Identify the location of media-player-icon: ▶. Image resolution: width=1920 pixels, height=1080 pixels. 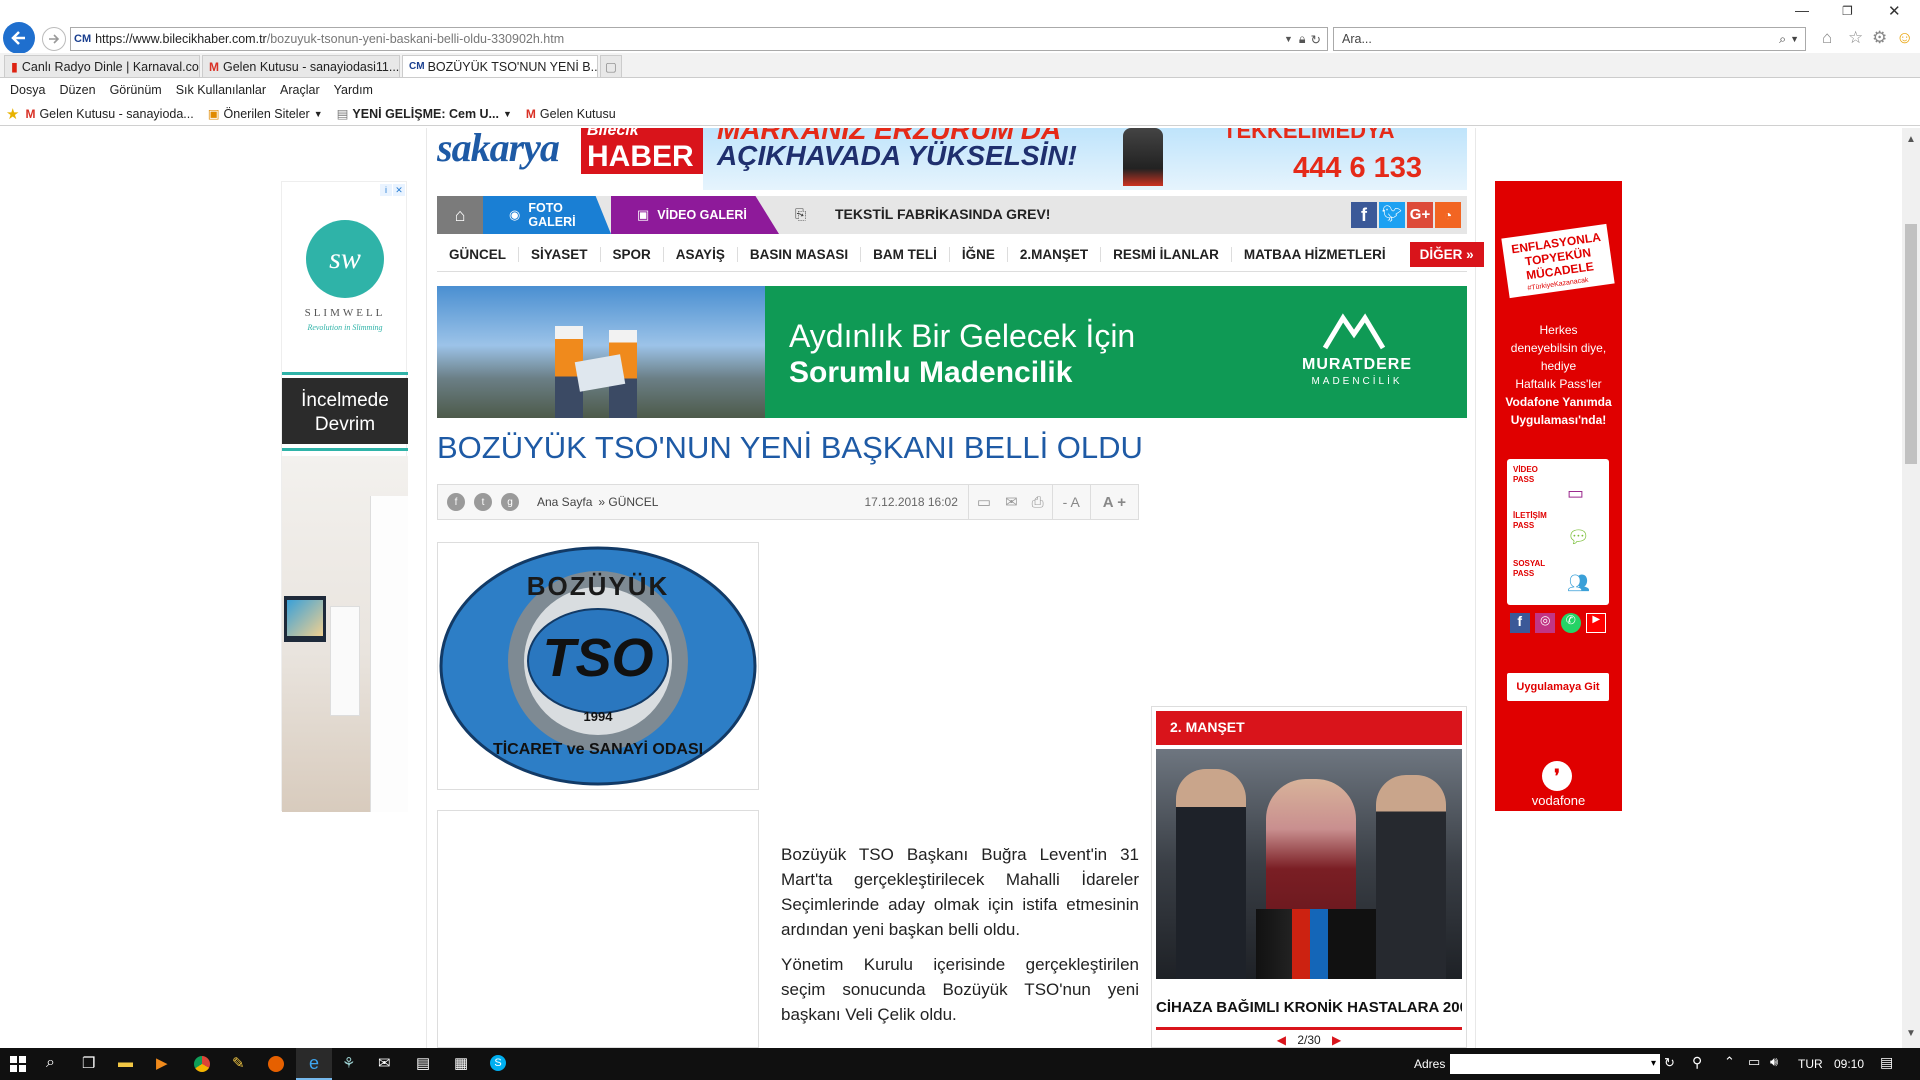
(162, 1063).